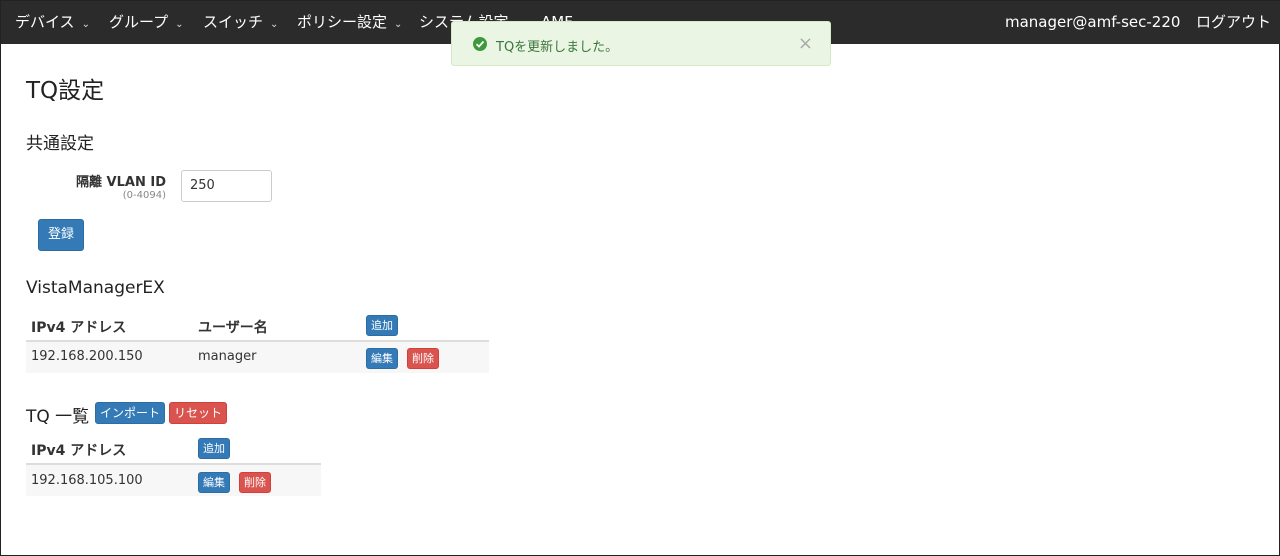 This screenshot has height=556, width=1280. What do you see at coordinates (226, 186) in the screenshot?
I see `vlan-id-input: 250` at bounding box center [226, 186].